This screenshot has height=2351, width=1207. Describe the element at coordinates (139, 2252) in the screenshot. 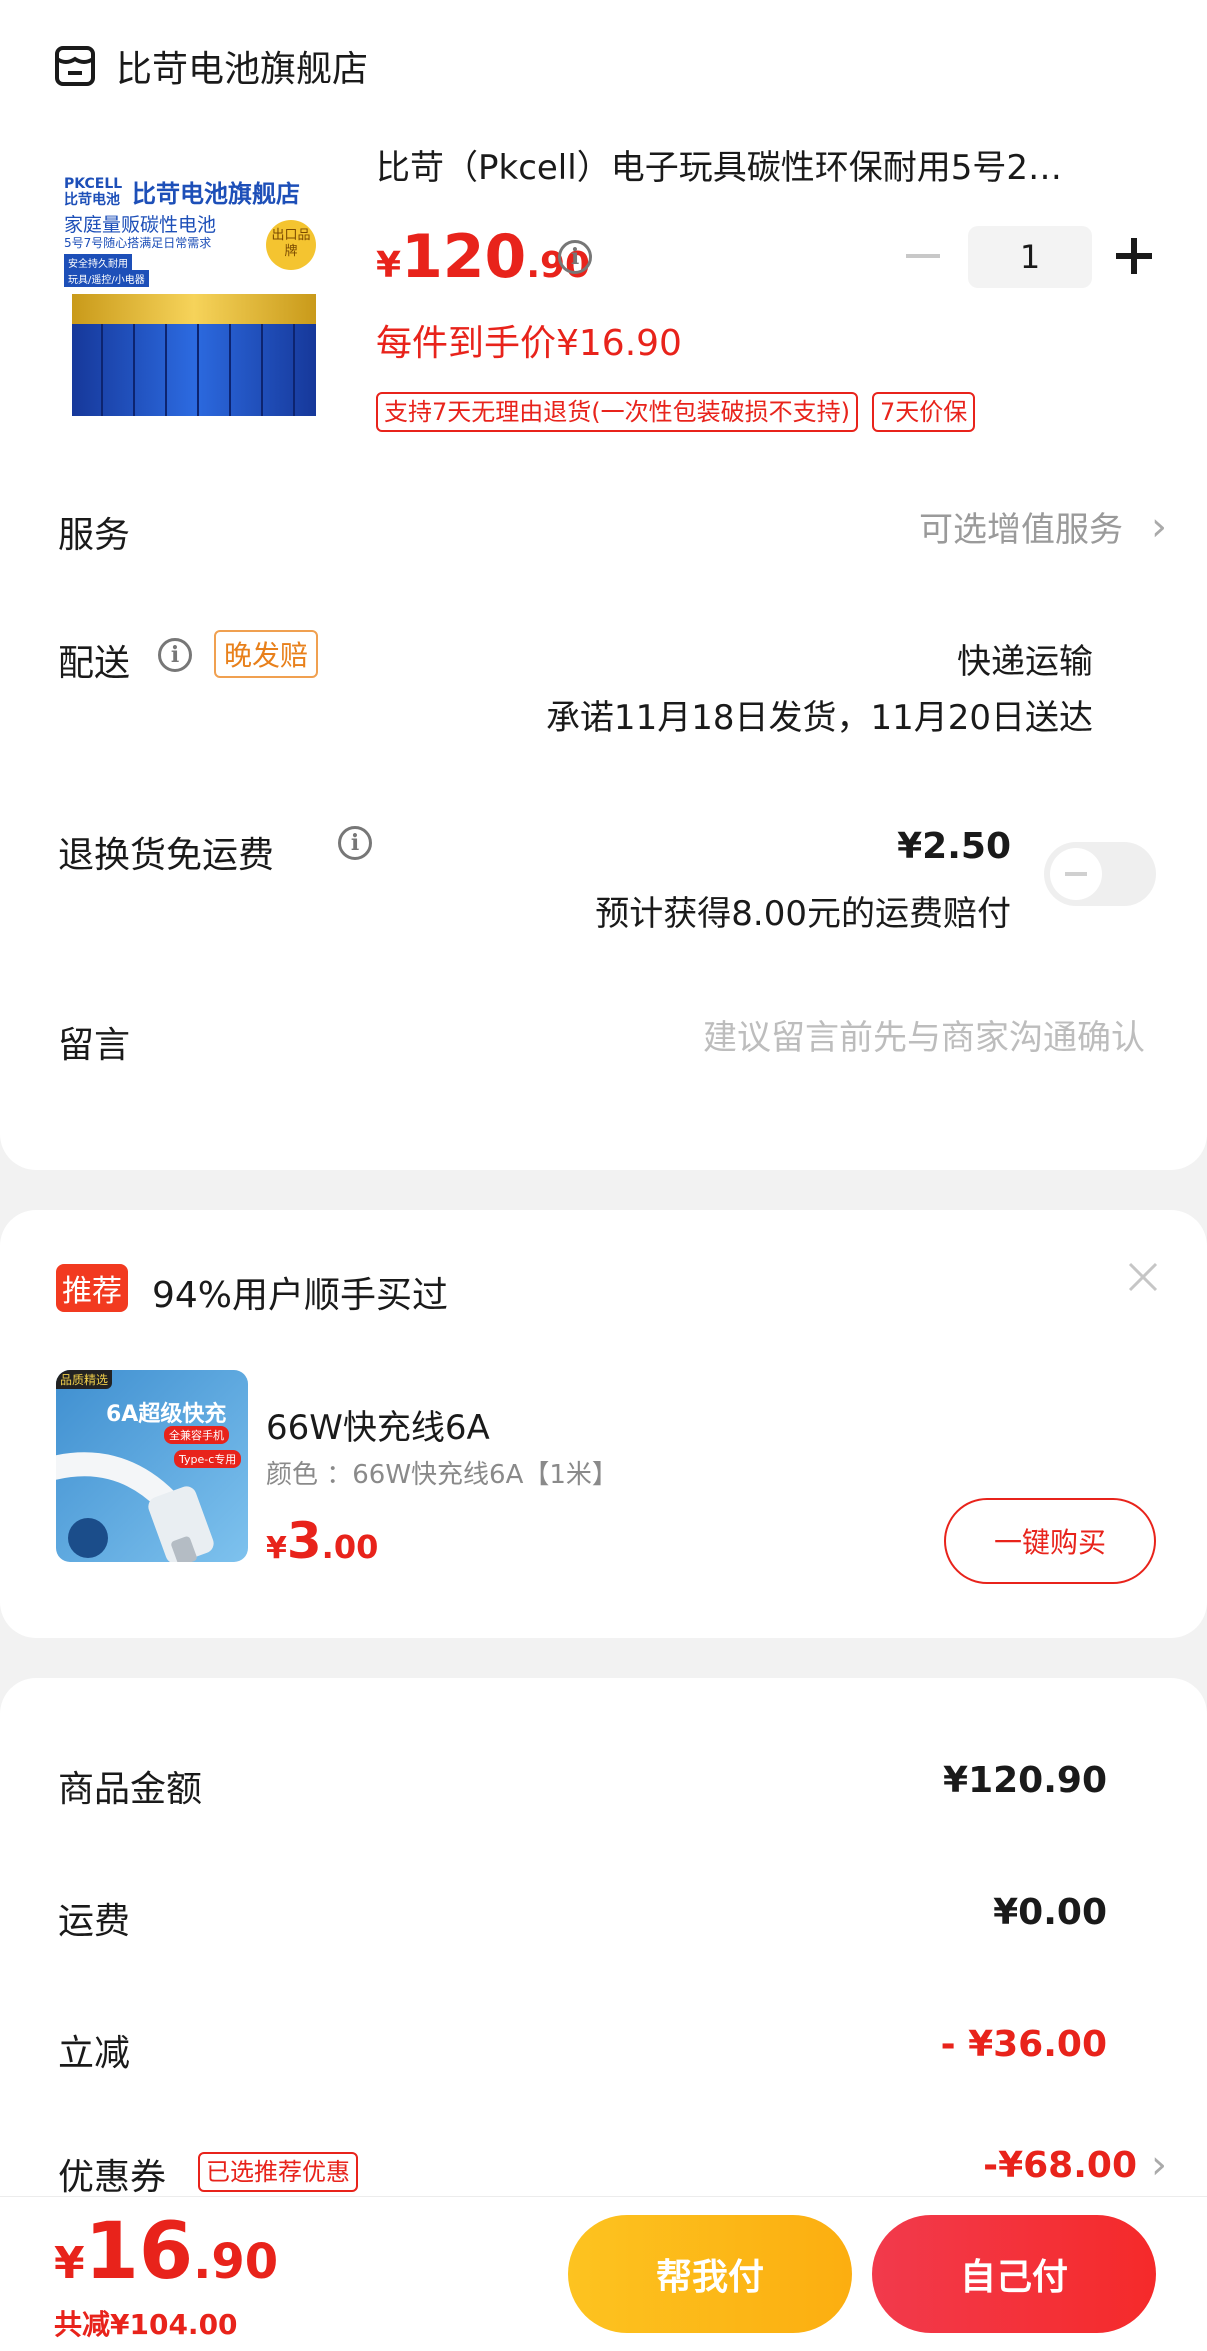

I see `total-price-int: 16` at that location.